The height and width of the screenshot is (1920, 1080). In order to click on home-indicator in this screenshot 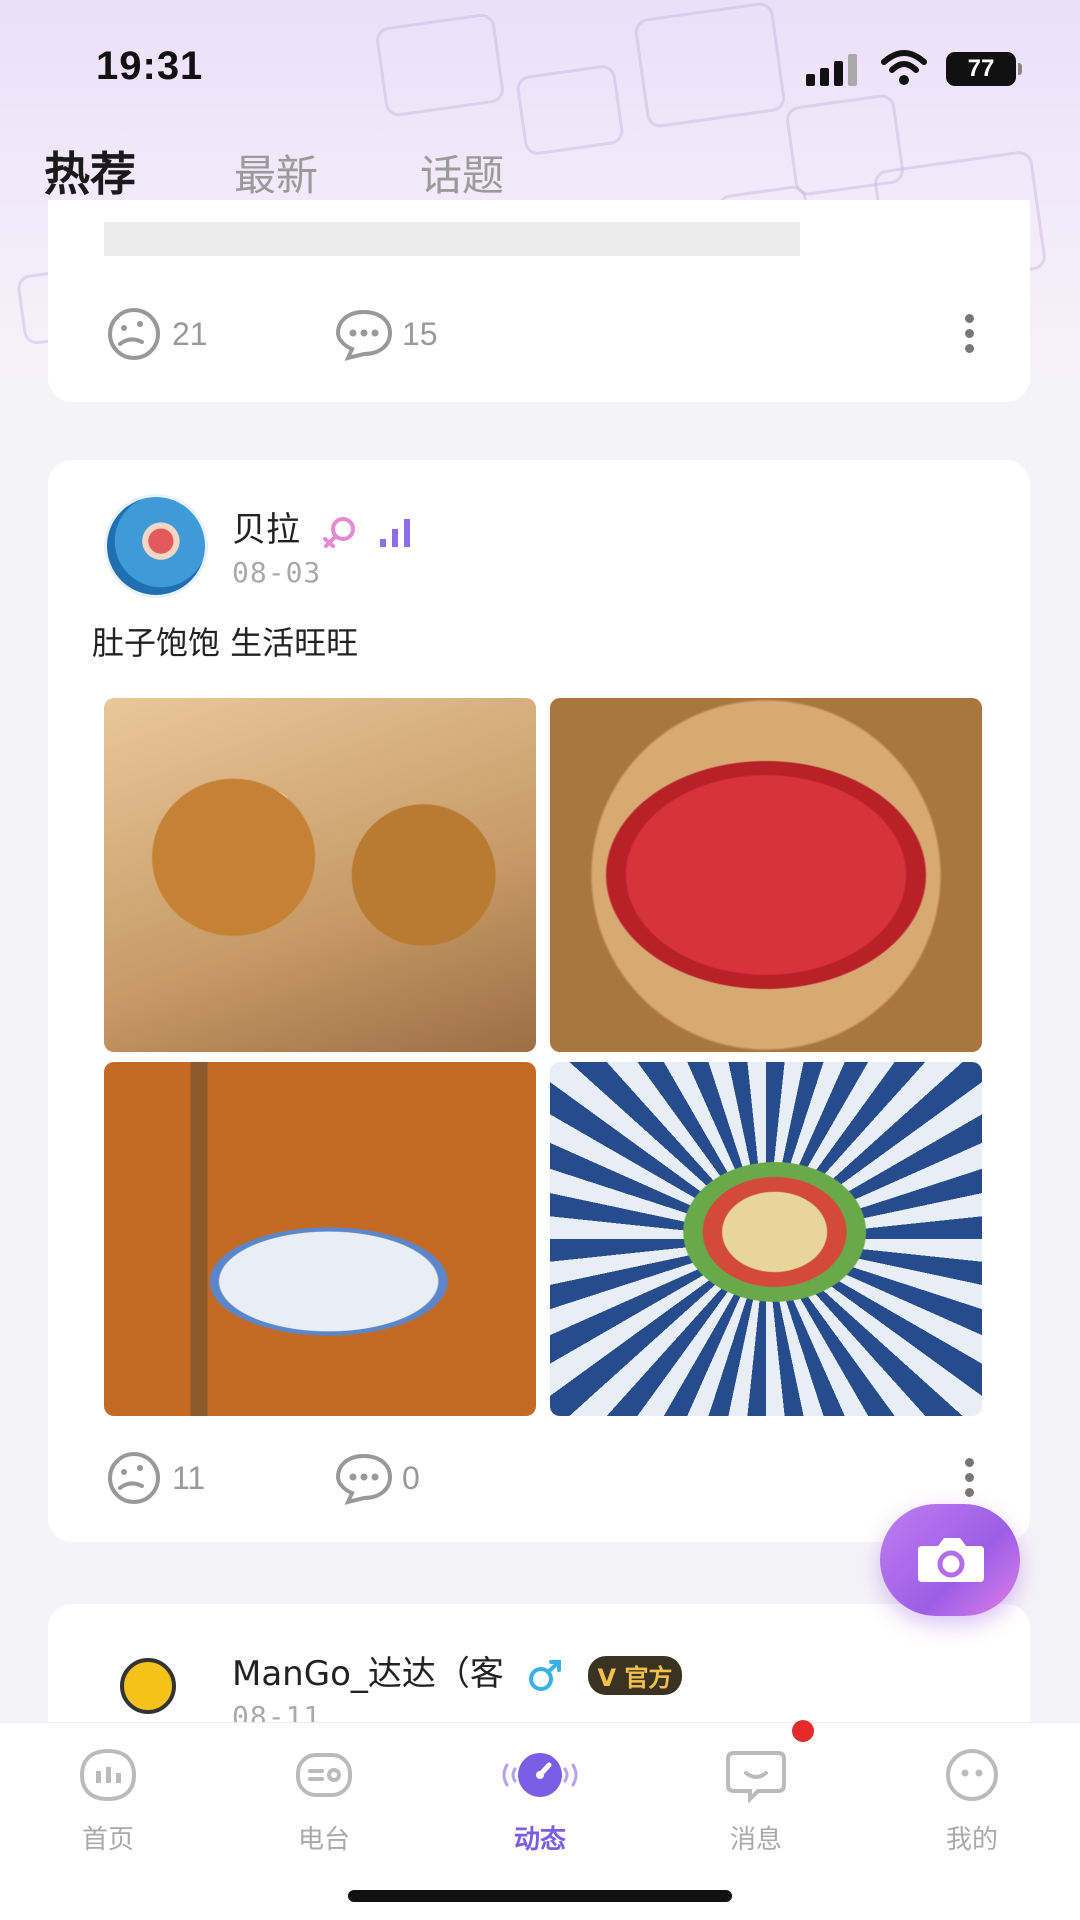, I will do `click(540, 1896)`.